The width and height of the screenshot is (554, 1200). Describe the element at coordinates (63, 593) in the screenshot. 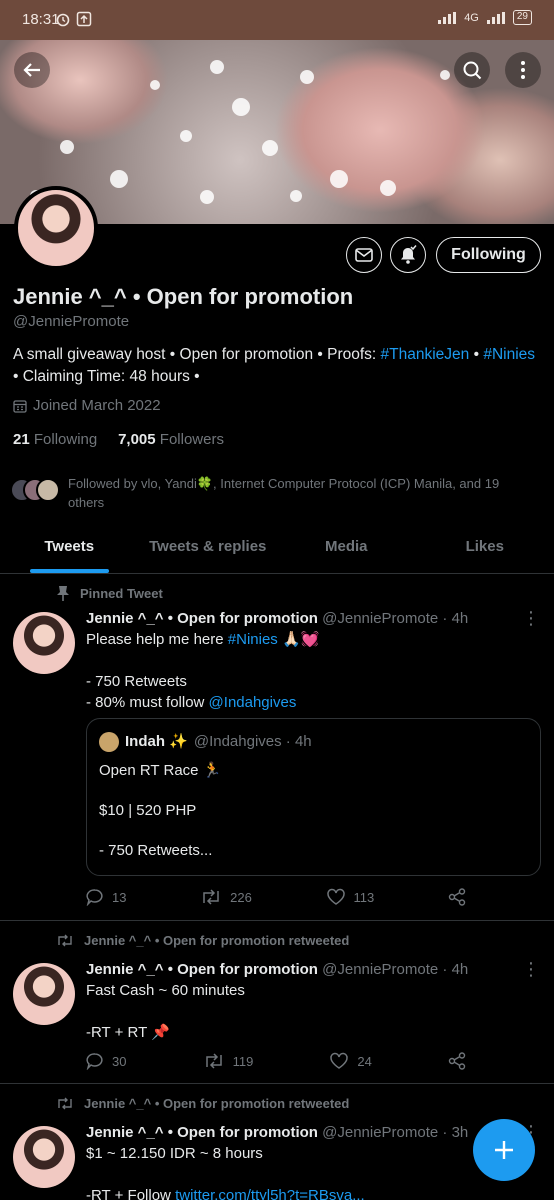

I see `pin-icon` at that location.